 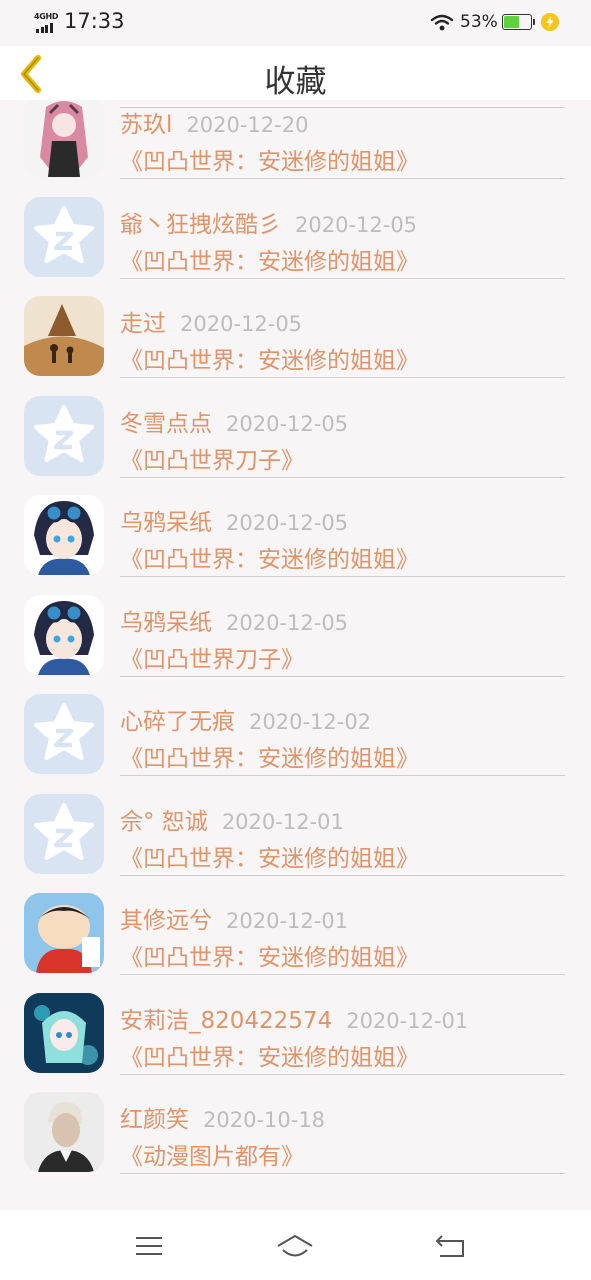 I want to click on user-name: 佘° 恕诚, so click(x=164, y=822).